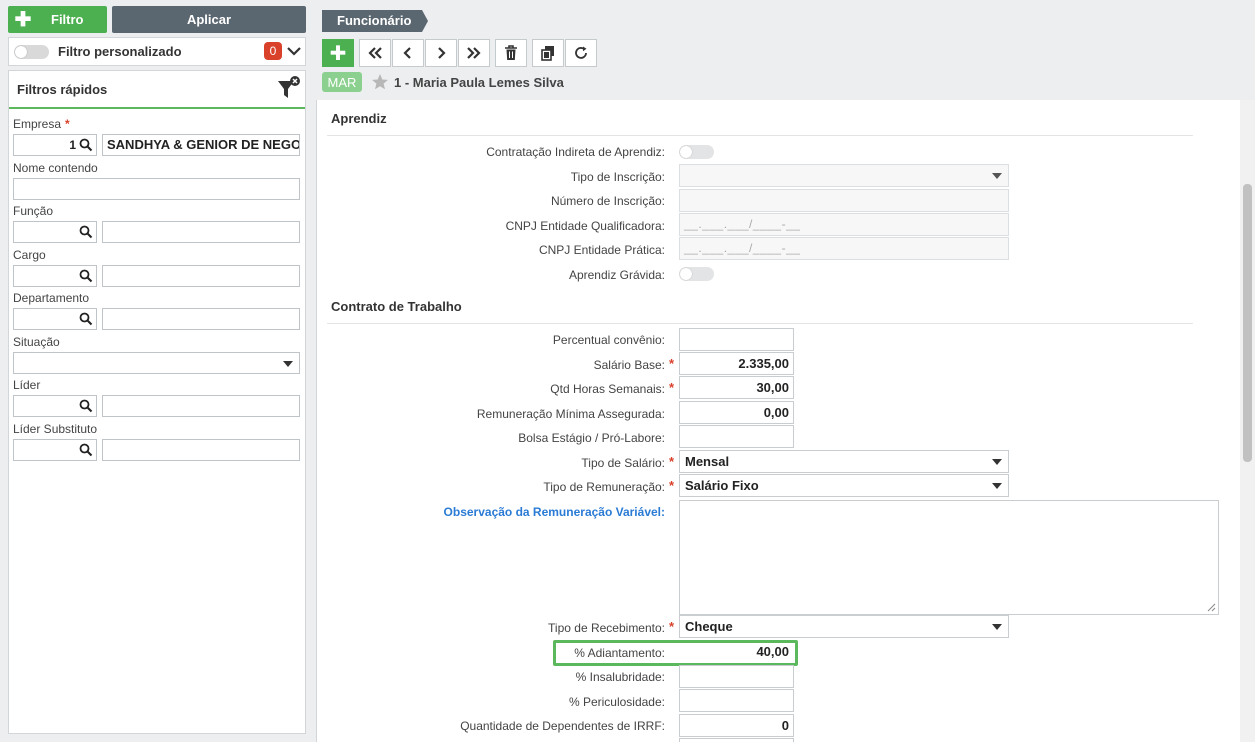 The image size is (1255, 742). I want to click on star-icon, so click(380, 82).